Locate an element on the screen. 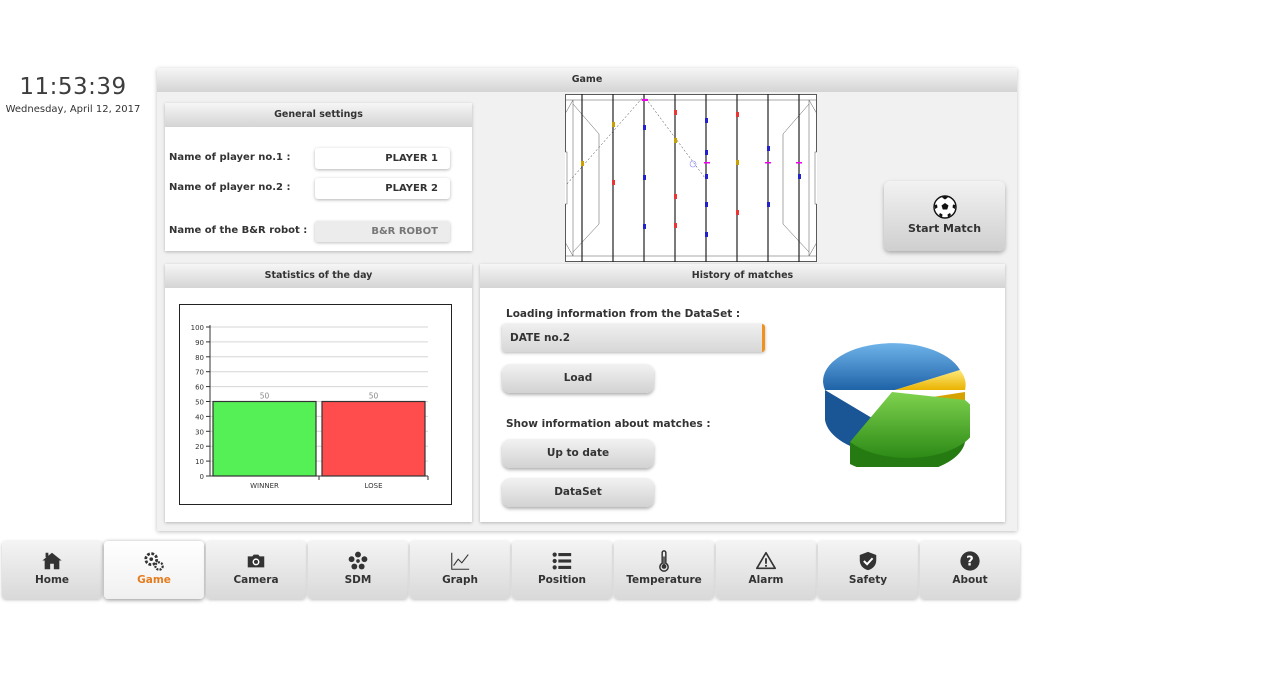  y-tick-label: 30 is located at coordinates (199, 432).